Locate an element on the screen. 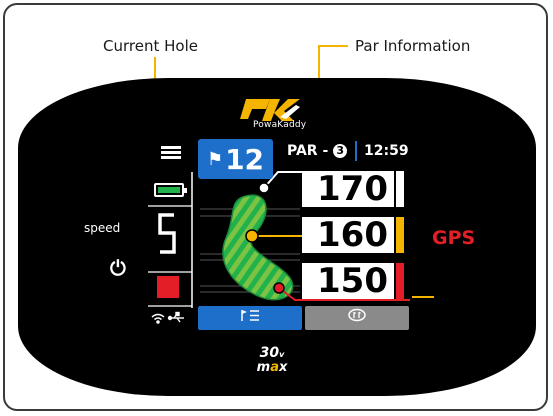 This screenshot has width=553, height=416. stop-button is located at coordinates (168, 287).